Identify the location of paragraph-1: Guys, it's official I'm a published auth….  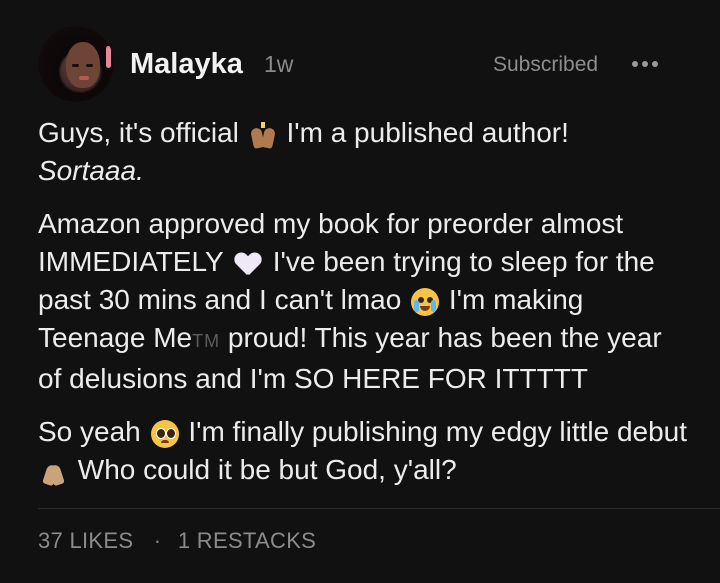
(364, 152).